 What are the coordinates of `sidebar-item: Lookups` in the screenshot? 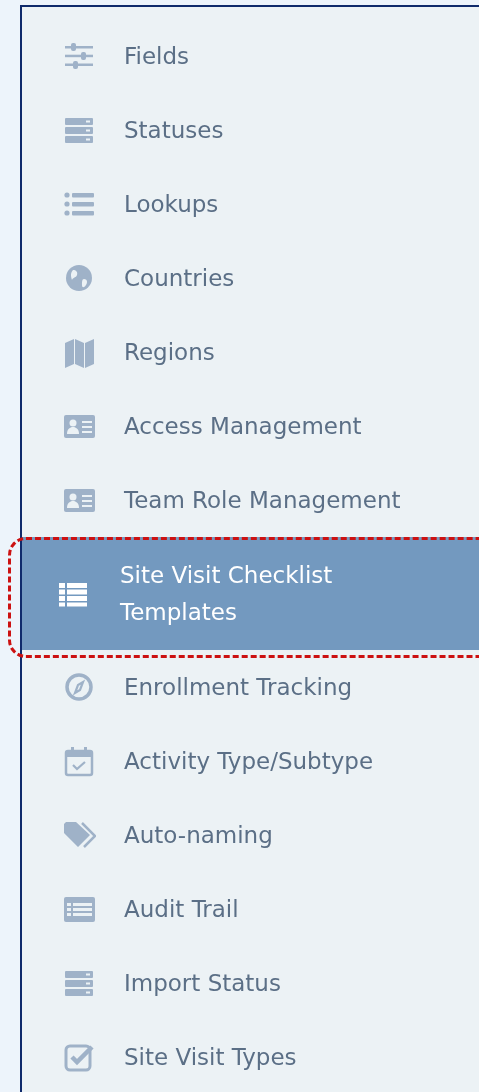 It's located at (250, 204).